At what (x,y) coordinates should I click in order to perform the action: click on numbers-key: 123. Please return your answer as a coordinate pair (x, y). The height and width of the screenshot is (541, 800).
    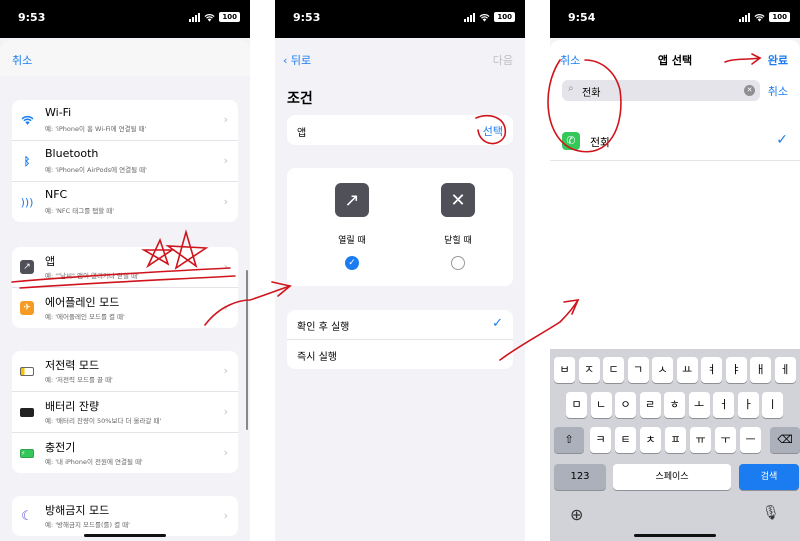
    Looking at the image, I should click on (580, 477).